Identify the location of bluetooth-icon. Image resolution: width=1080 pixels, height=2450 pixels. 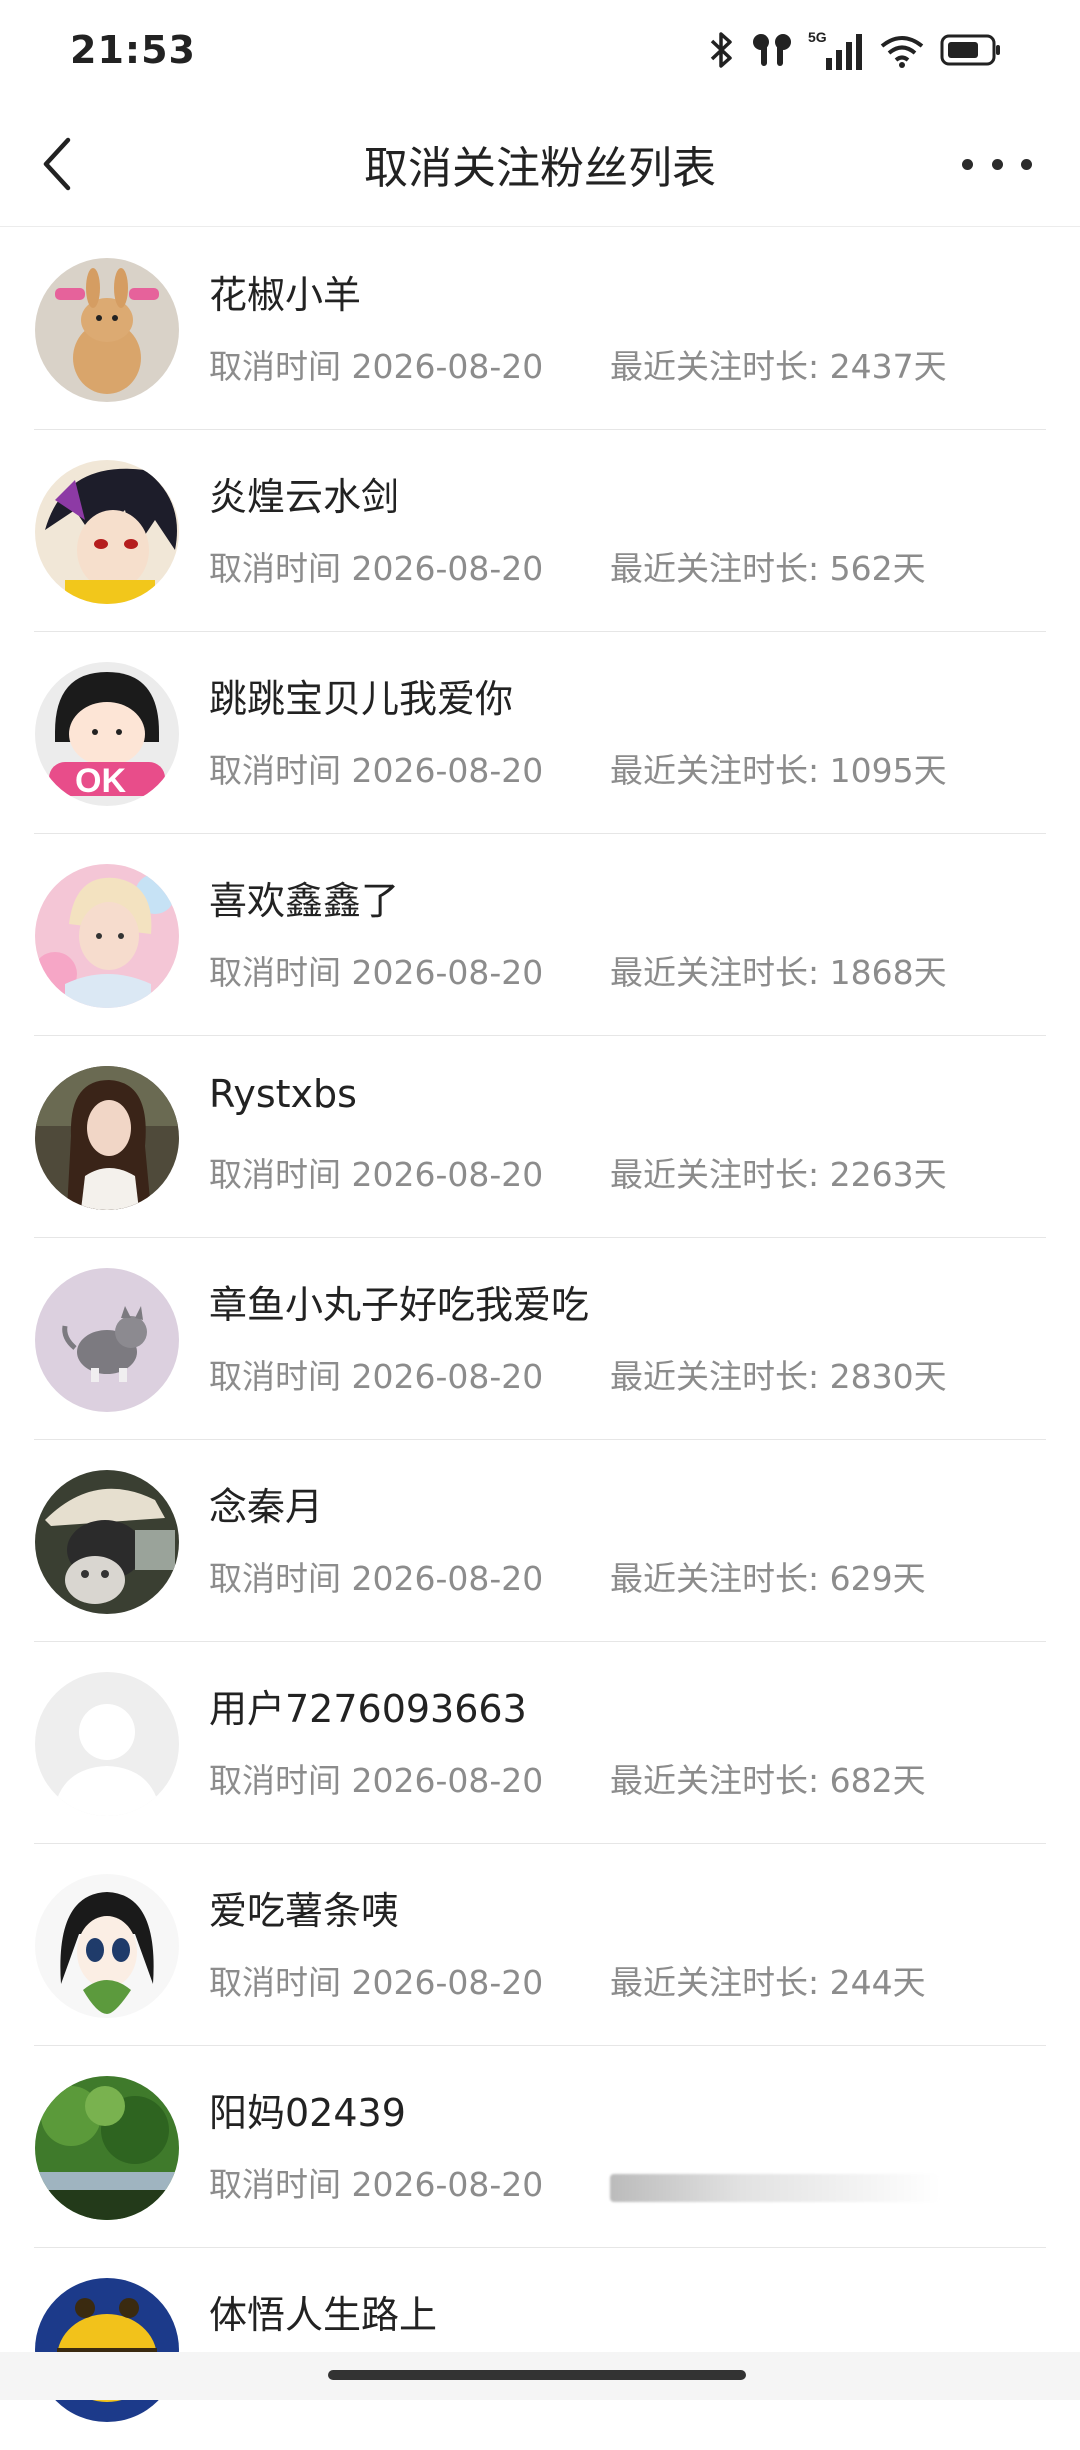
(721, 50).